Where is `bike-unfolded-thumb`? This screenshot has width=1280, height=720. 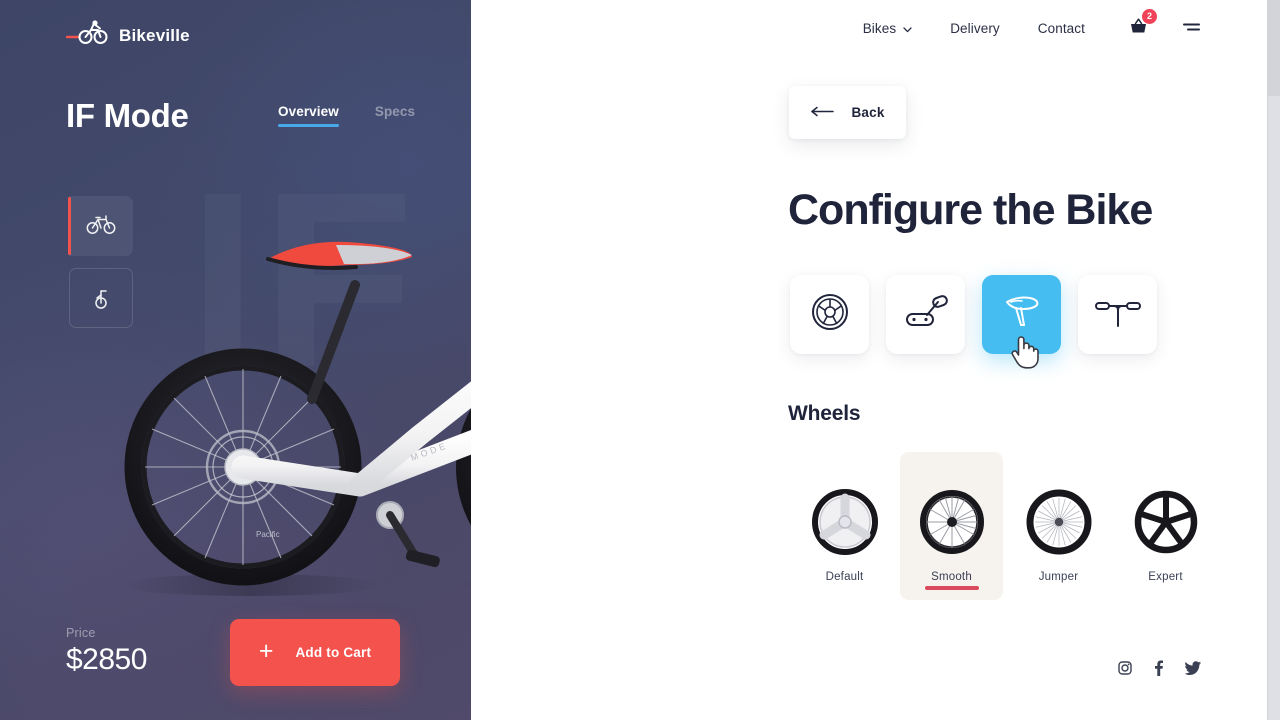 bike-unfolded-thumb is located at coordinates (100, 226).